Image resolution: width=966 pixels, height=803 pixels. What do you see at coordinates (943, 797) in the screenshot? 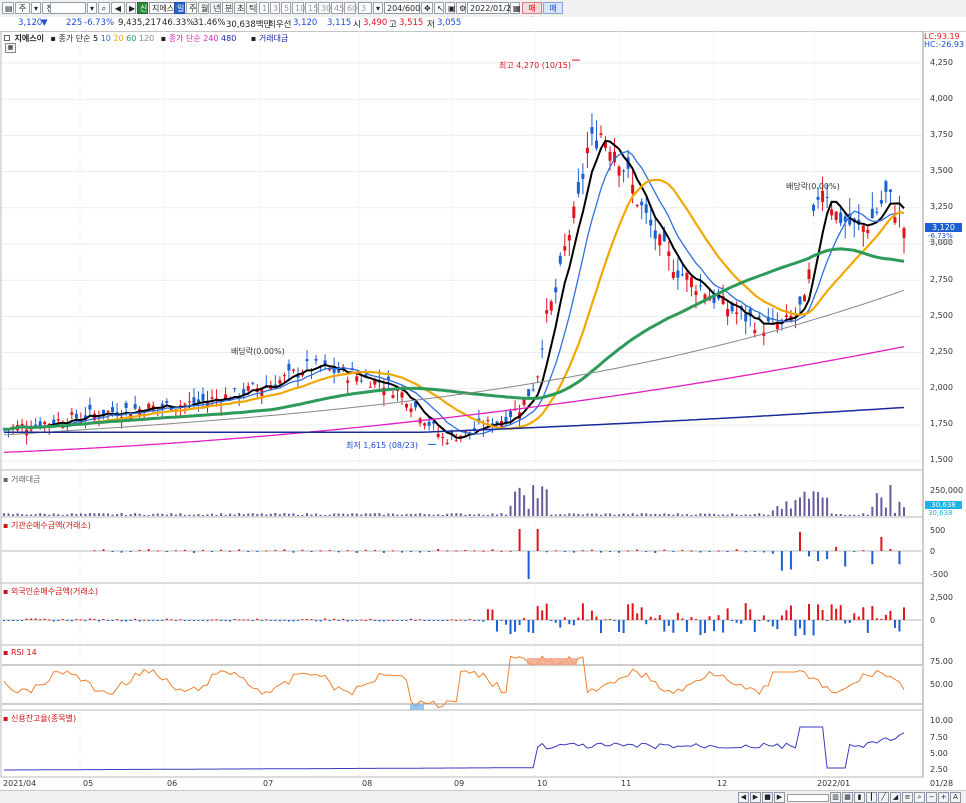
I see `zoom-in-icon: +` at bounding box center [943, 797].